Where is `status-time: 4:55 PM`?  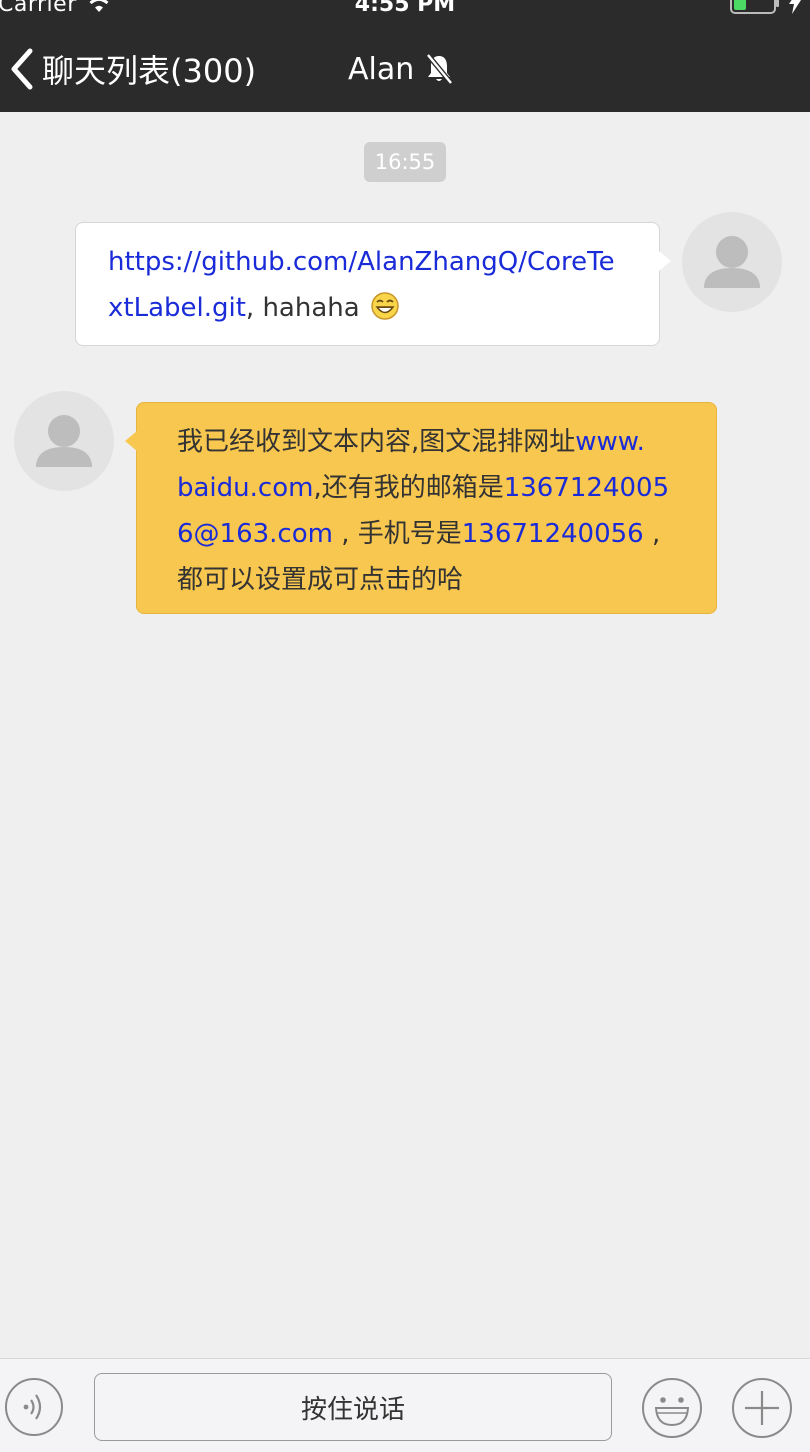
status-time: 4:55 PM is located at coordinates (405, 8).